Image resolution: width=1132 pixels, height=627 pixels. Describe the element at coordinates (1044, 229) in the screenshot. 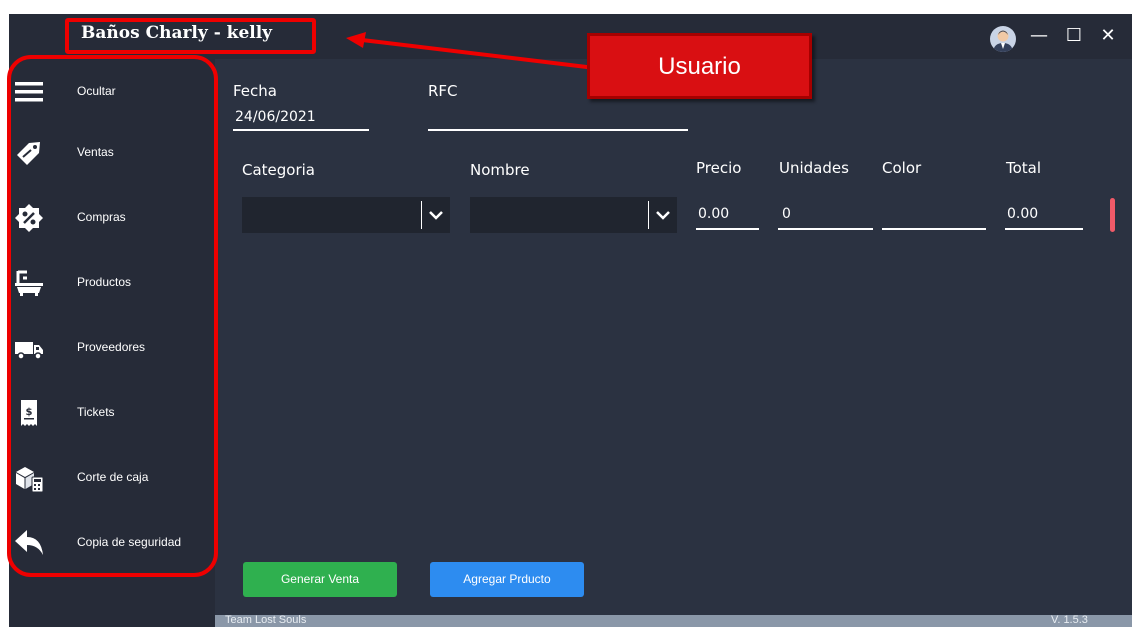

I see `total-underline` at that location.